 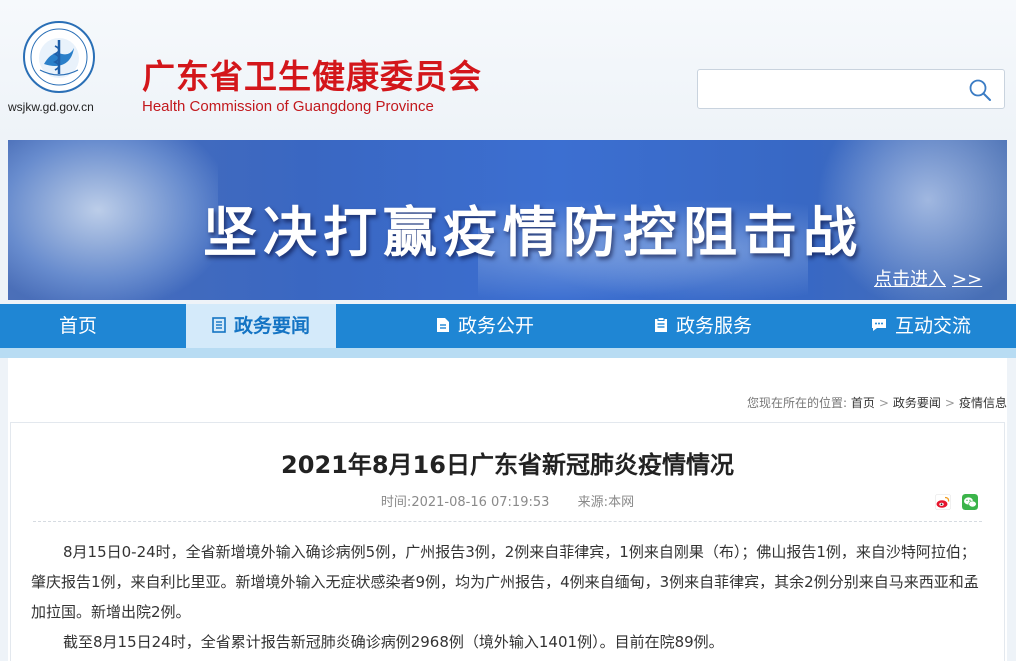 What do you see at coordinates (593, 502) in the screenshot?
I see `source-label: 来源:` at bounding box center [593, 502].